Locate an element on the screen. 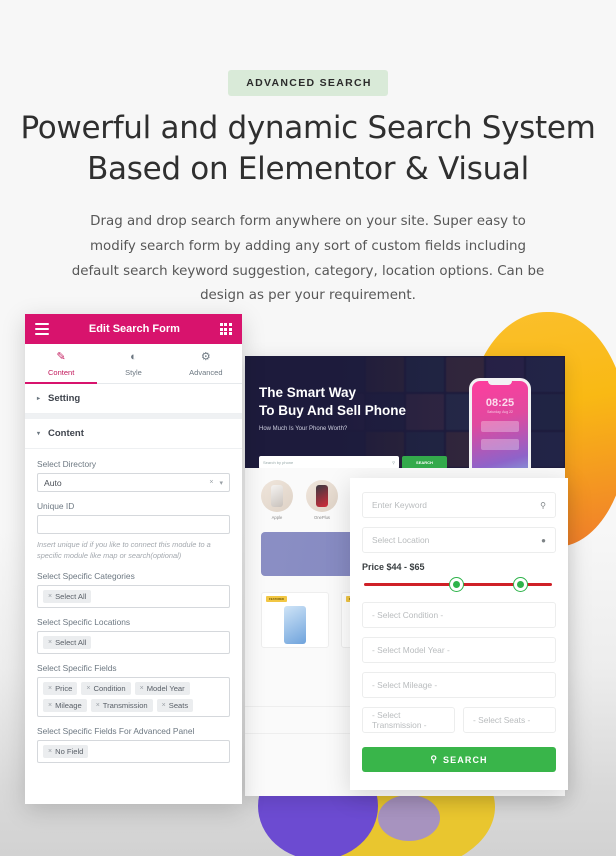  pencil-icon: ✎ is located at coordinates (61, 357).